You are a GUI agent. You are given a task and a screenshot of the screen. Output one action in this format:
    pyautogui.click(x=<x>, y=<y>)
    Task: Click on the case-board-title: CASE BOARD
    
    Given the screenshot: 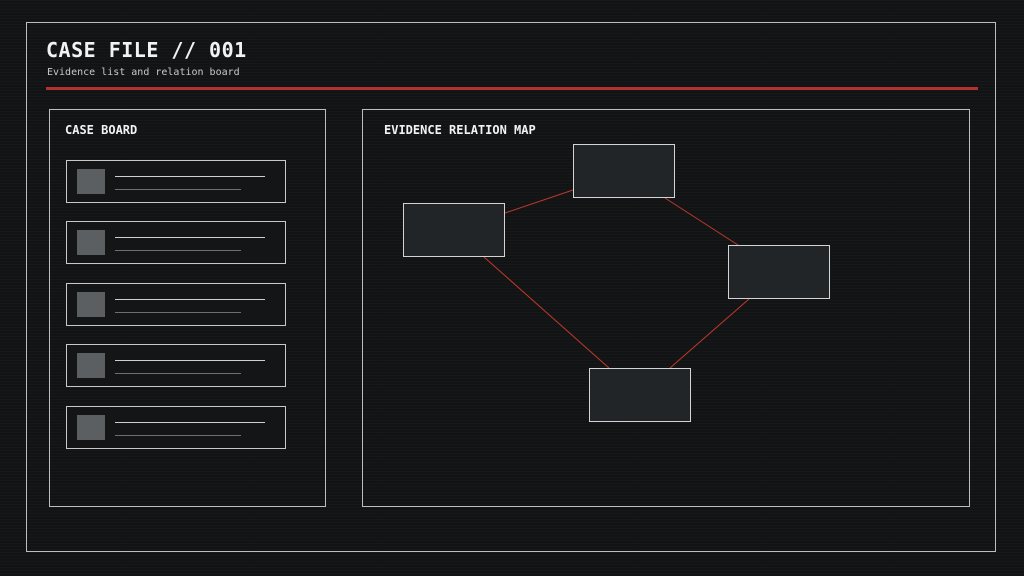 What is the action you would take?
    pyautogui.click(x=101, y=130)
    